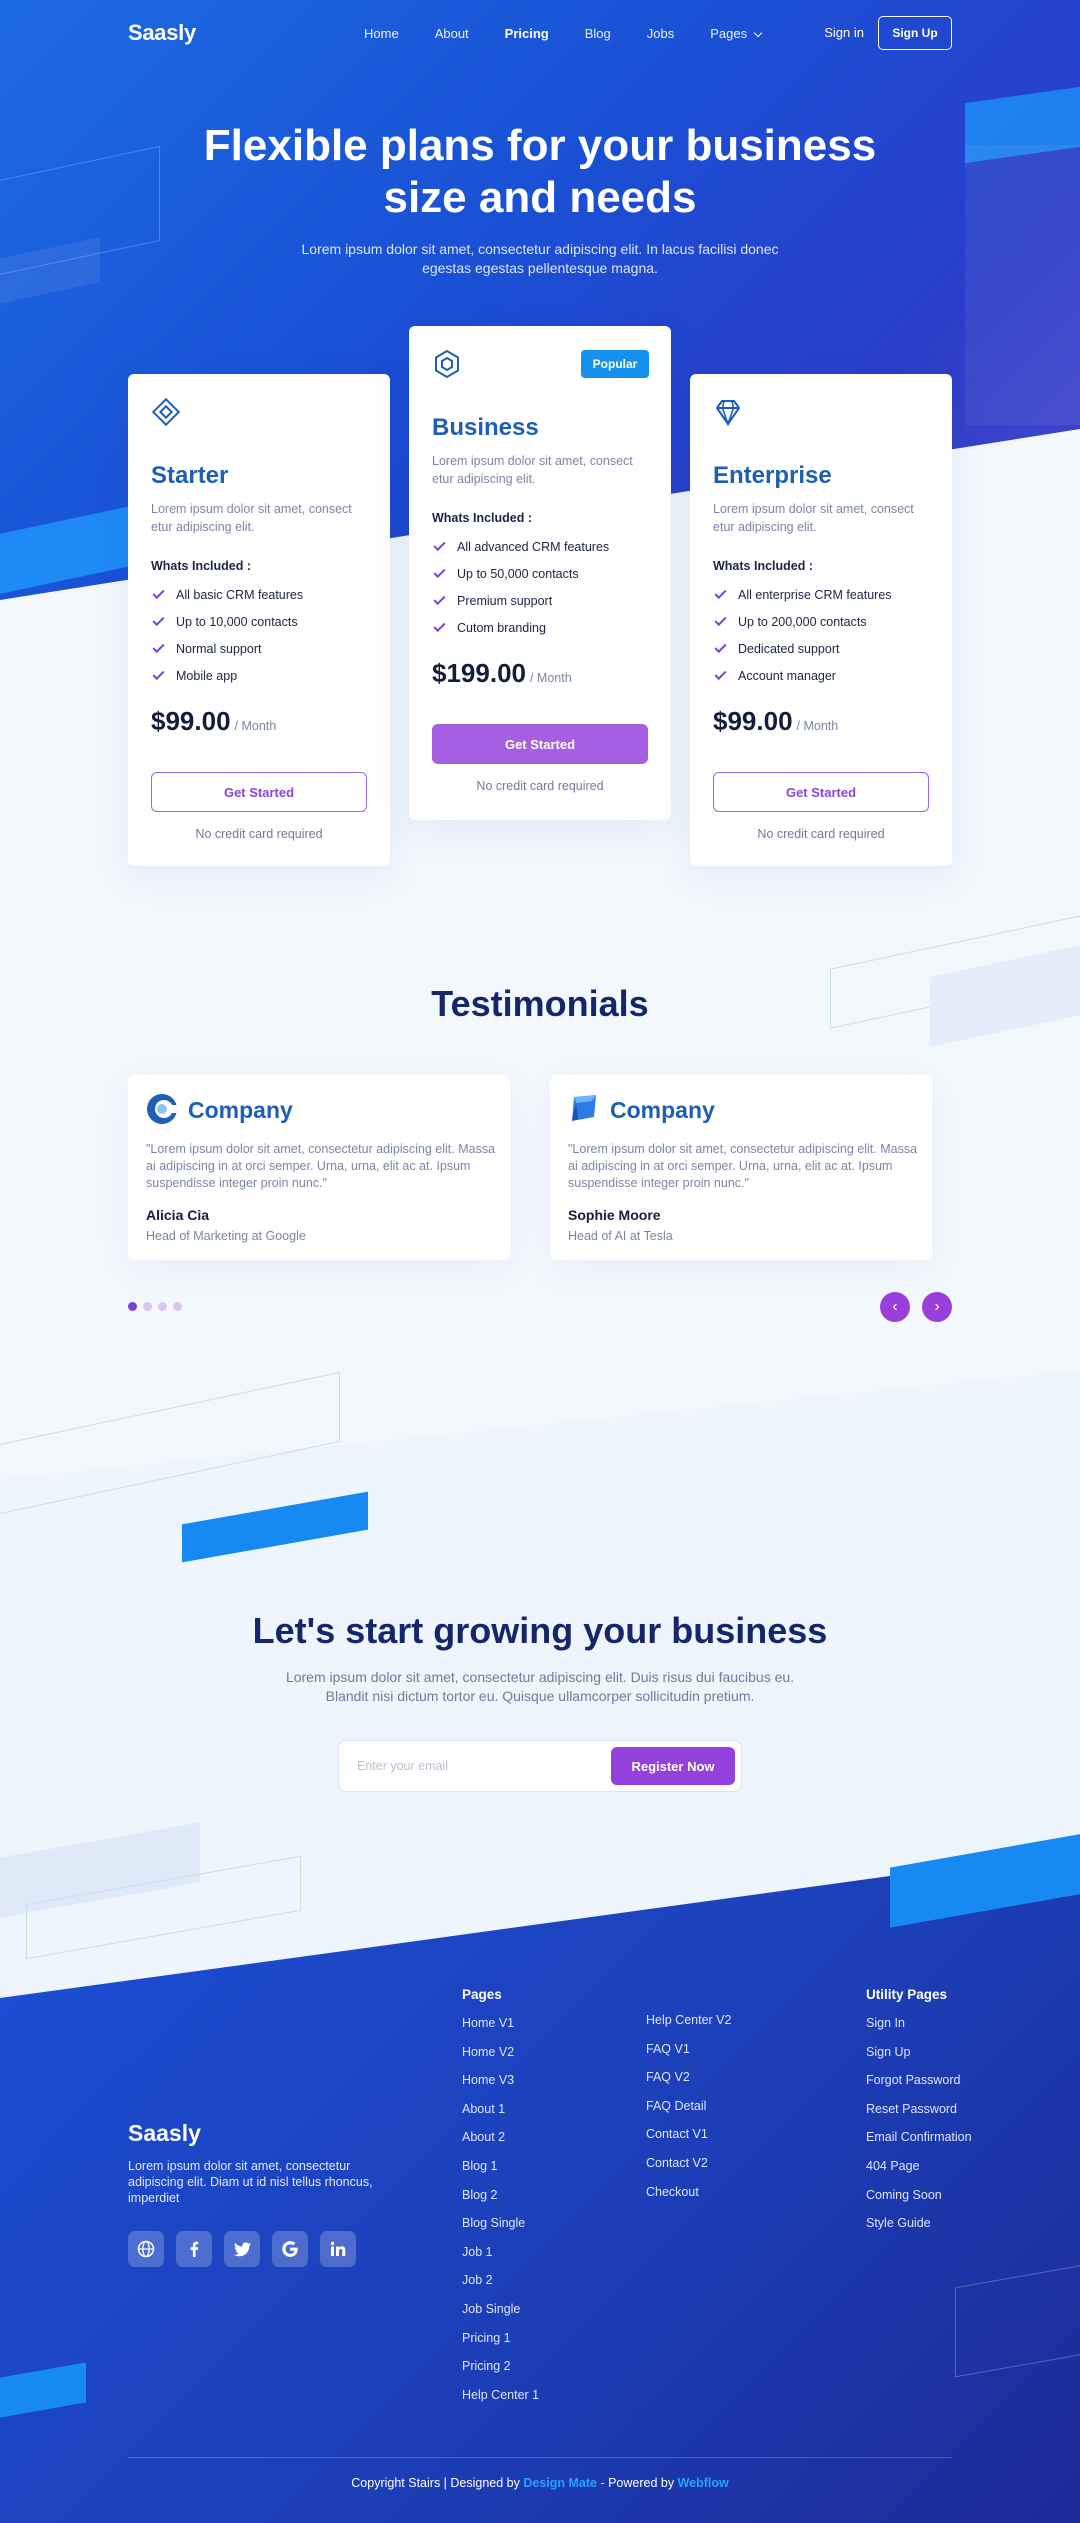 This screenshot has width=1080, height=2523. What do you see at coordinates (527, 33) in the screenshot?
I see `nav-link-pricing: Pricing` at bounding box center [527, 33].